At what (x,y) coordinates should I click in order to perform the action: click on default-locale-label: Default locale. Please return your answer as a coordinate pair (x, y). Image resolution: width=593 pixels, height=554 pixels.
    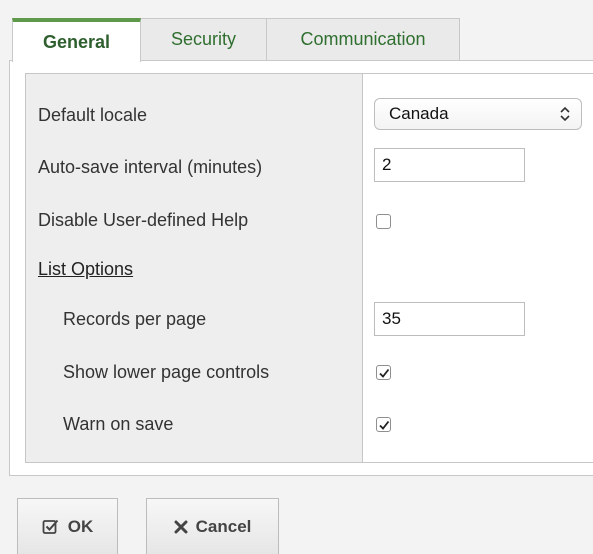
    Looking at the image, I should click on (93, 115).